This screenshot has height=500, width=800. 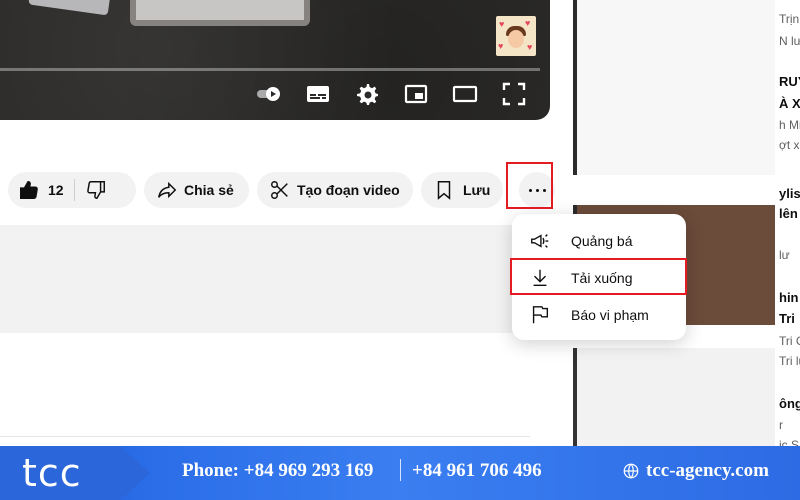 I want to click on theater-mode-icon, so click(x=465, y=94).